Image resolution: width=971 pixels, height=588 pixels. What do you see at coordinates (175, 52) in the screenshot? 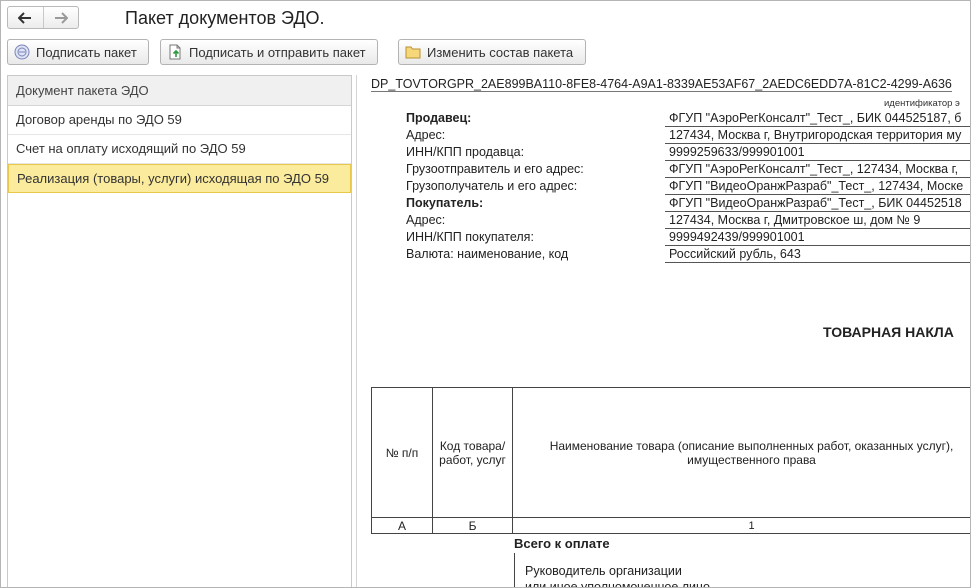
I see `send-document-icon` at bounding box center [175, 52].